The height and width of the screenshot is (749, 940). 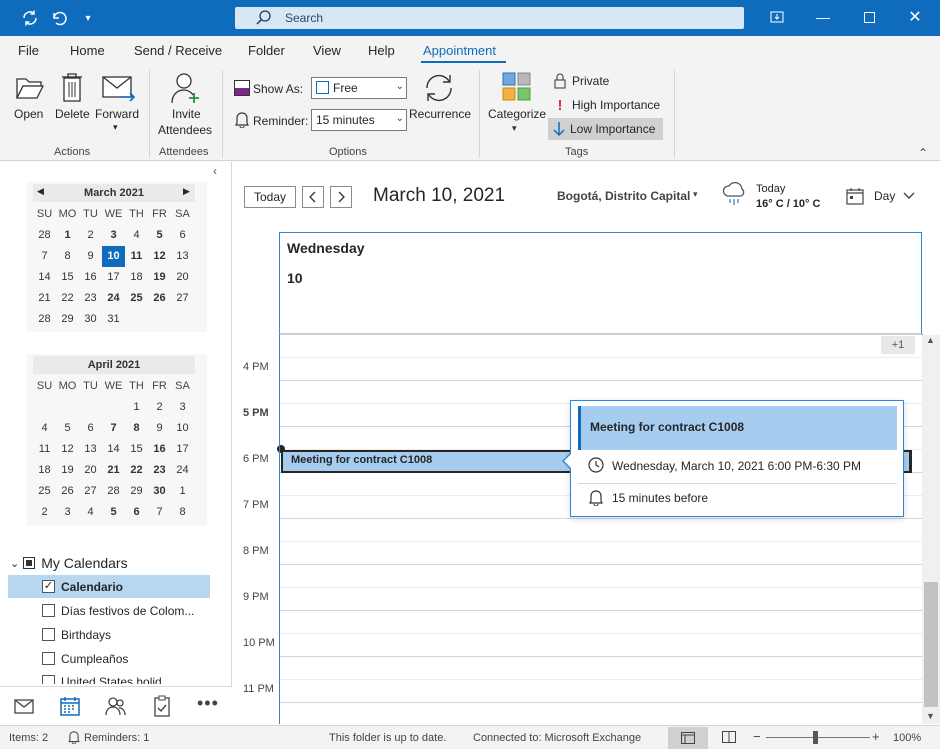 I want to click on invite-attendees-button: Invite Attendees, so click(x=186, y=104).